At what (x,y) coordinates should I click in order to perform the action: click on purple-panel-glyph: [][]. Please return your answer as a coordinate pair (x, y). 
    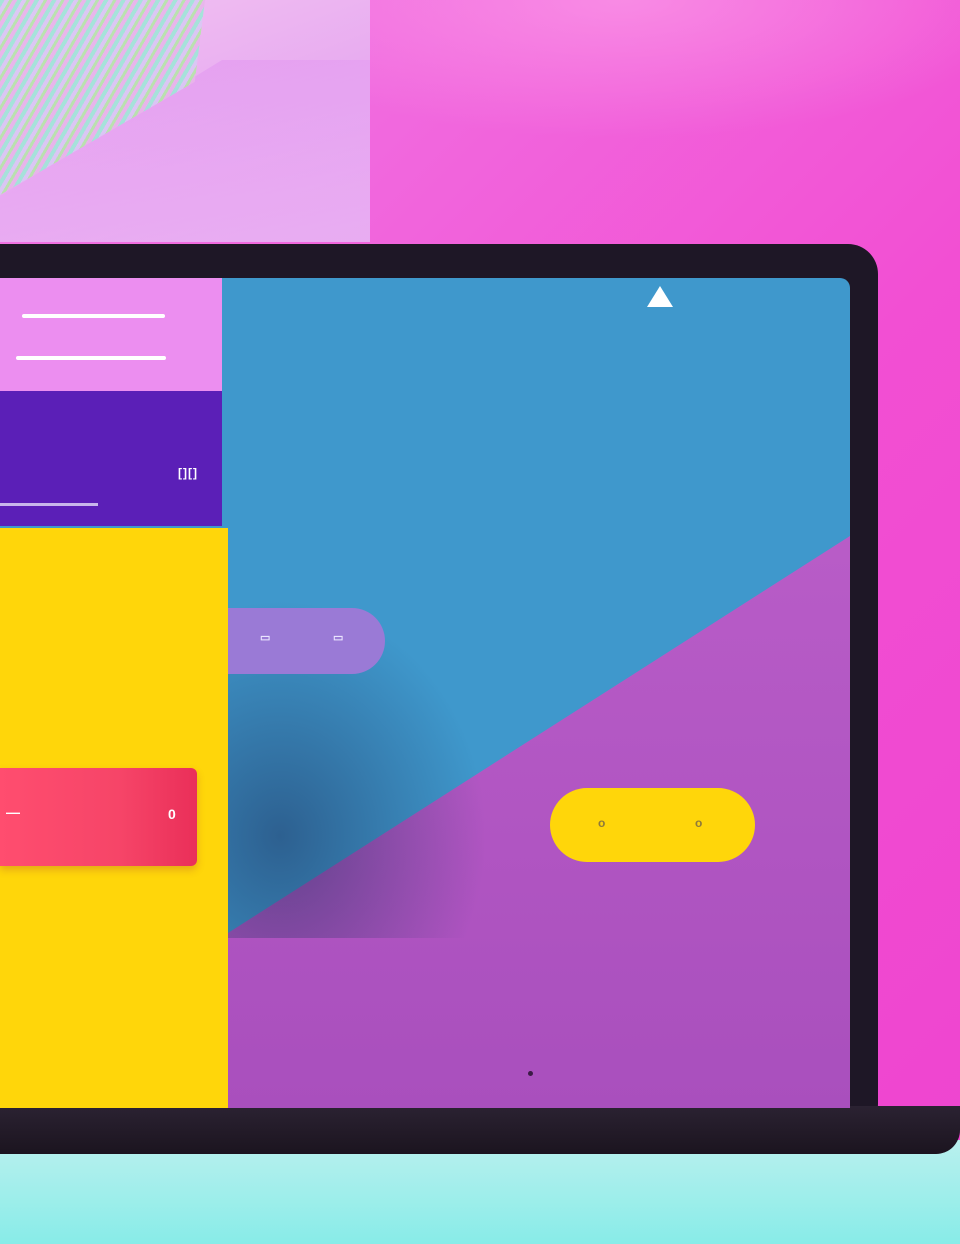
    Looking at the image, I should click on (188, 473).